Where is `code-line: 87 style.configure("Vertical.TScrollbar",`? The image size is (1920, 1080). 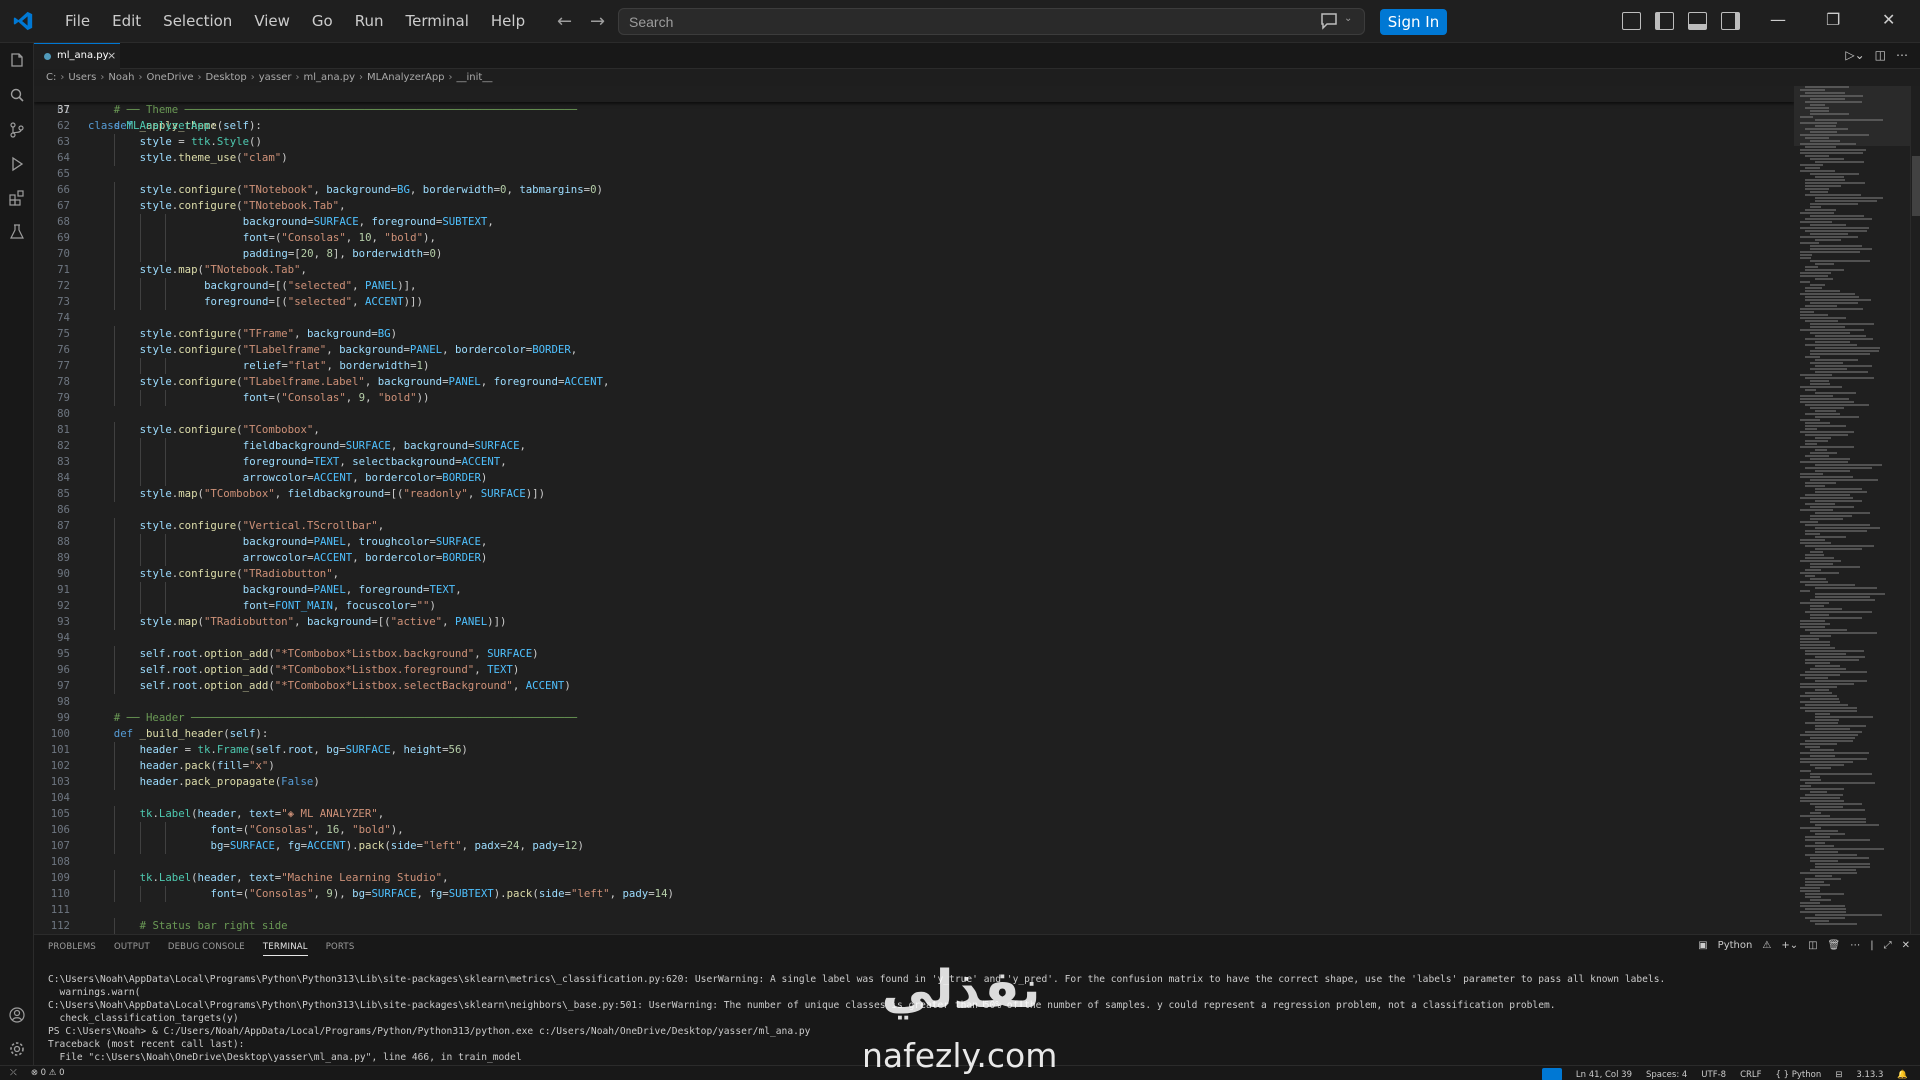
code-line: 87 style.configure("Vertical.TScrollbar", is located at coordinates (914, 526).